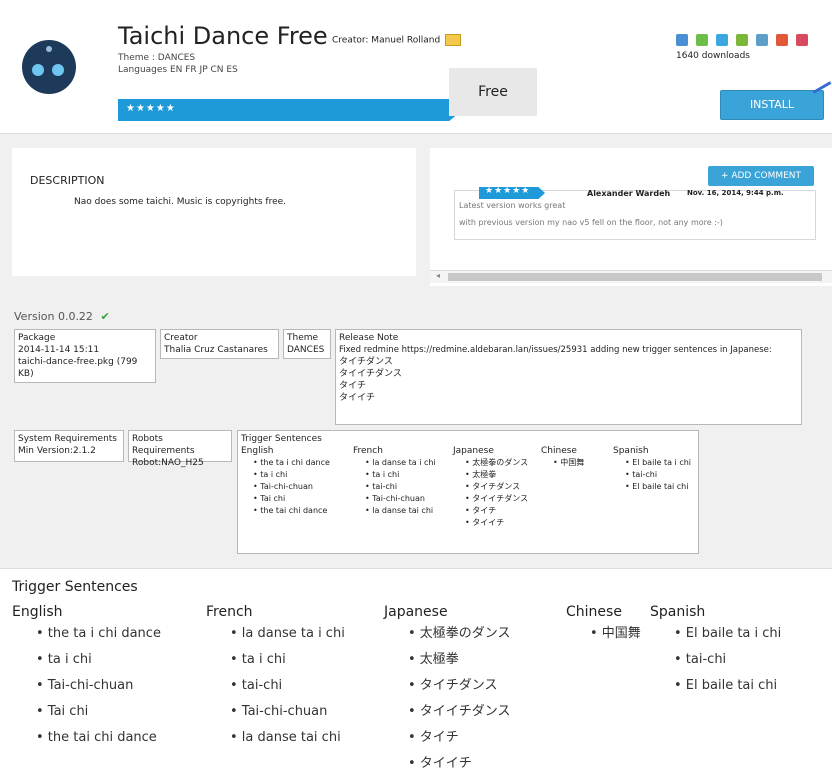 The width and height of the screenshot is (832, 781). What do you see at coordinates (702, 40) in the screenshot?
I see `check-icon` at bounding box center [702, 40].